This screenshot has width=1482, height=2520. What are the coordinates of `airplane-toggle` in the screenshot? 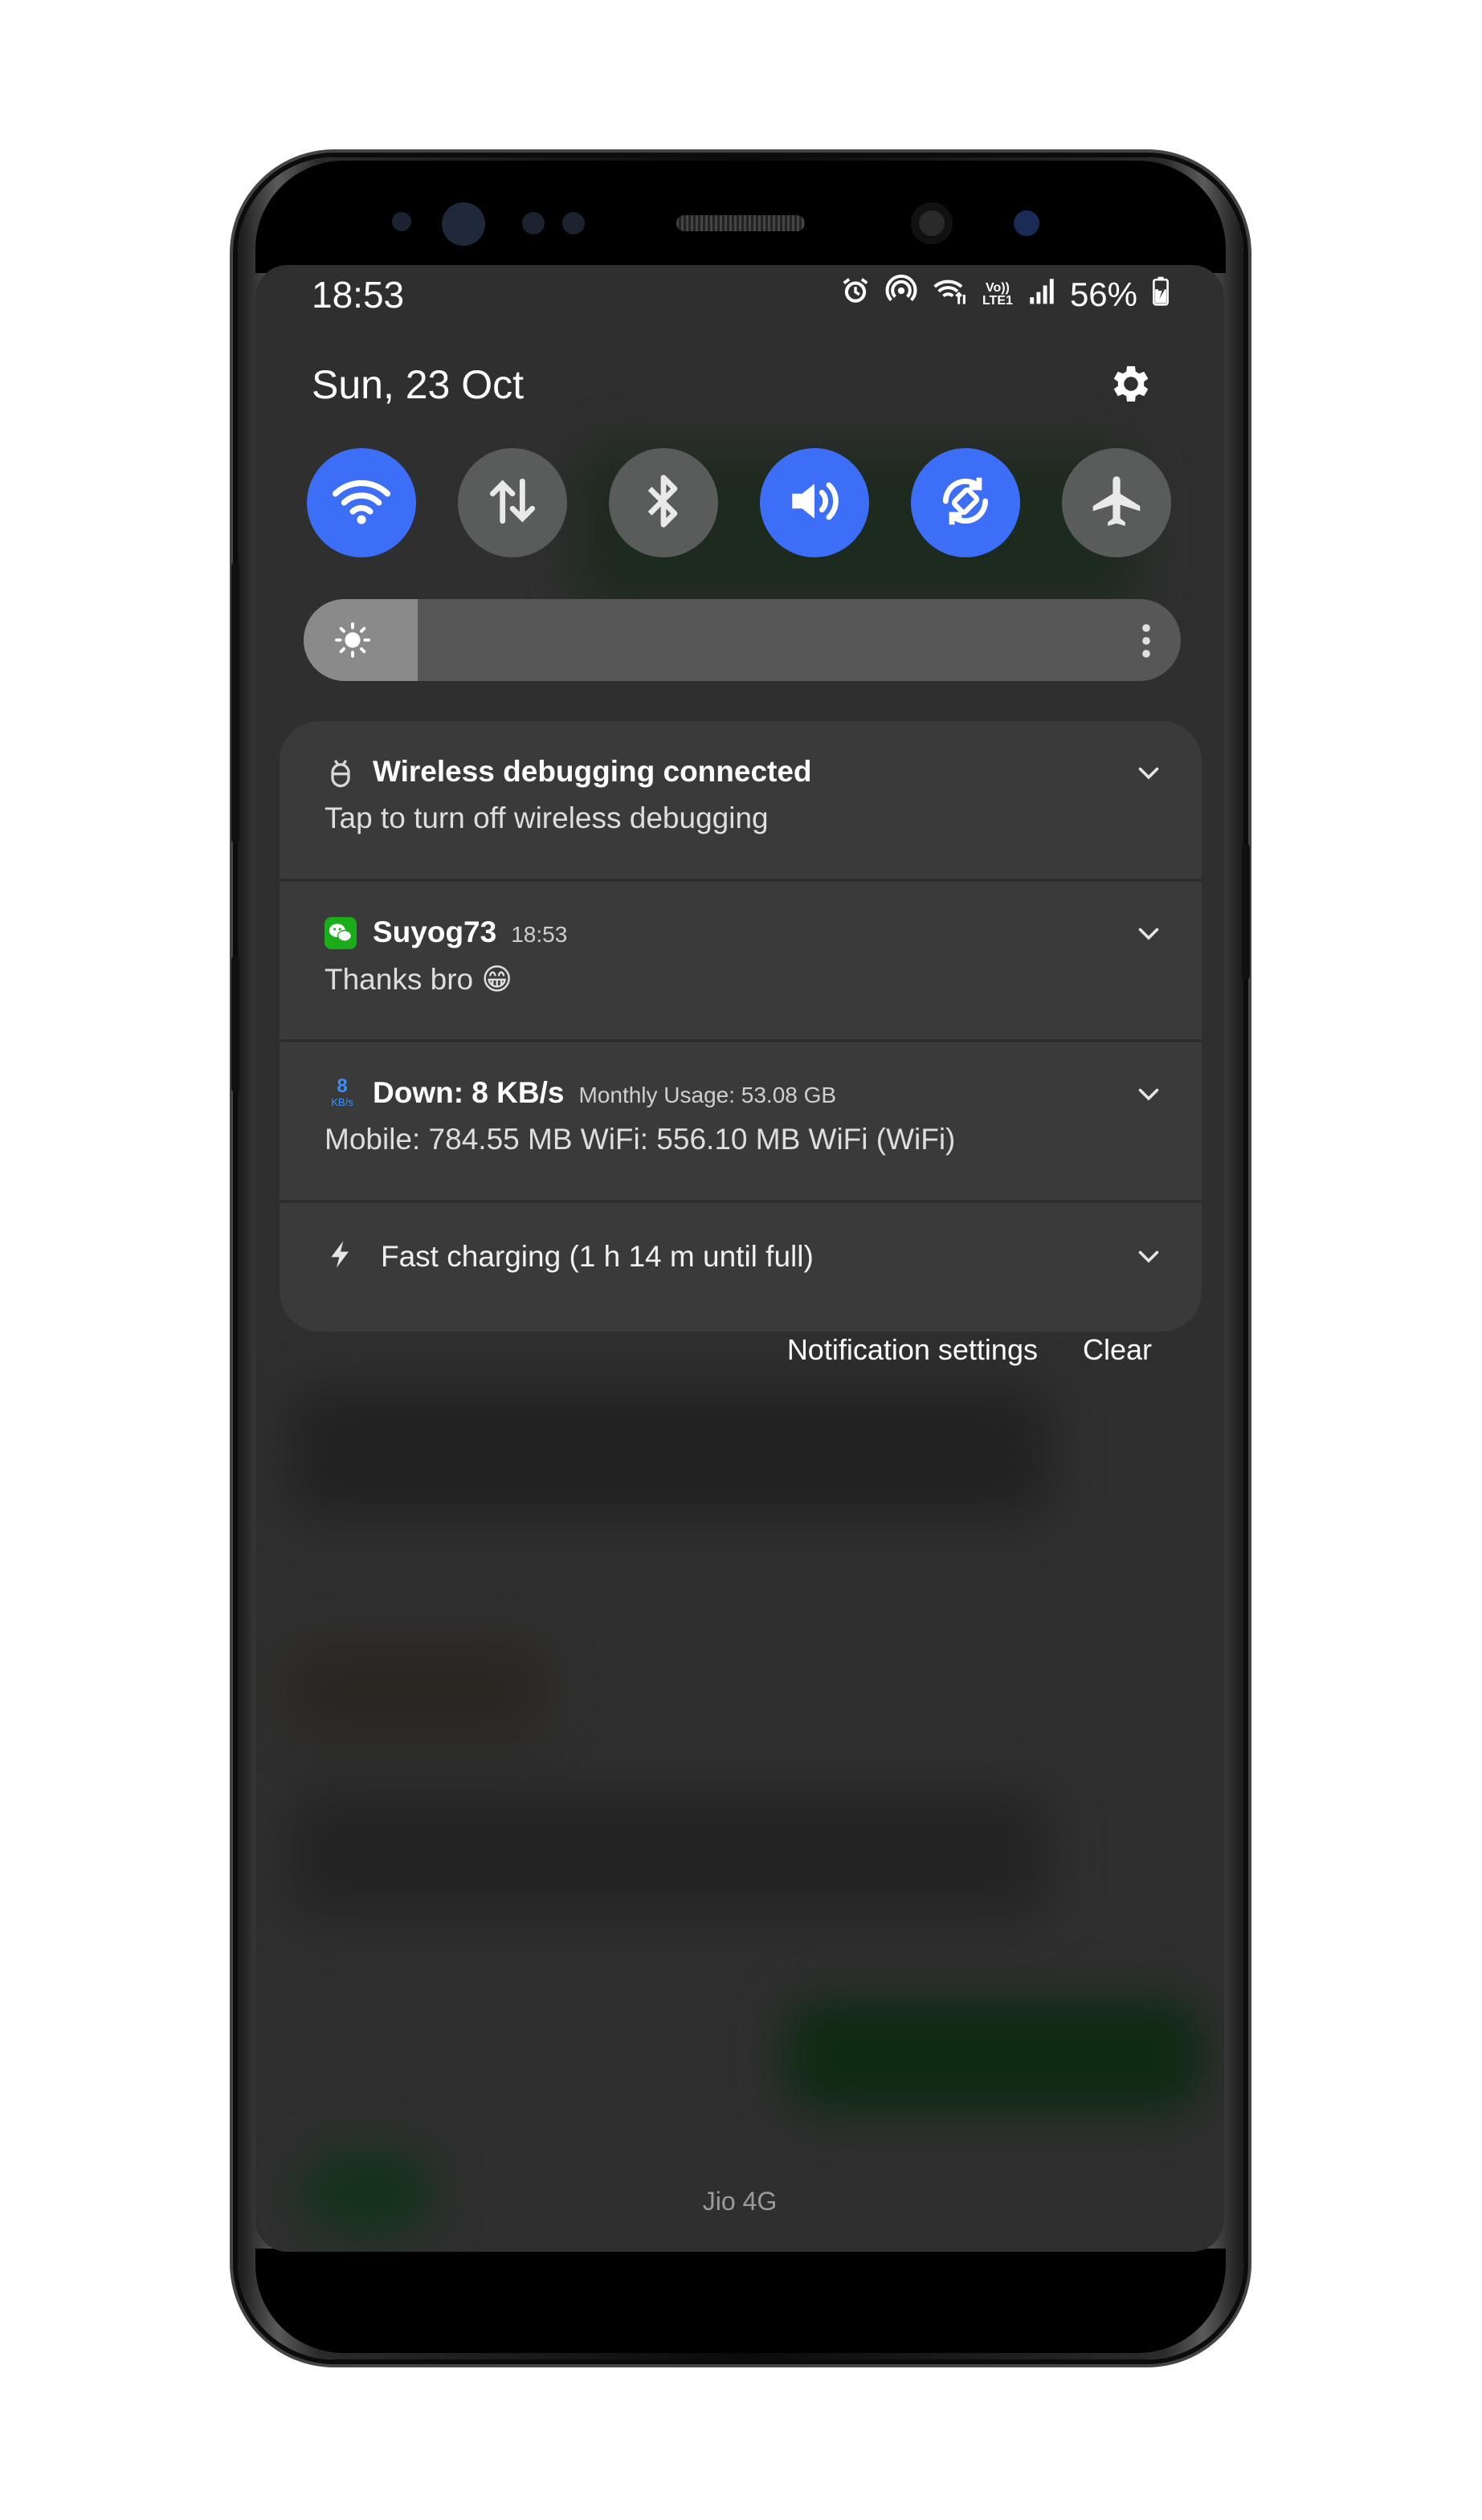 It's located at (1116, 502).